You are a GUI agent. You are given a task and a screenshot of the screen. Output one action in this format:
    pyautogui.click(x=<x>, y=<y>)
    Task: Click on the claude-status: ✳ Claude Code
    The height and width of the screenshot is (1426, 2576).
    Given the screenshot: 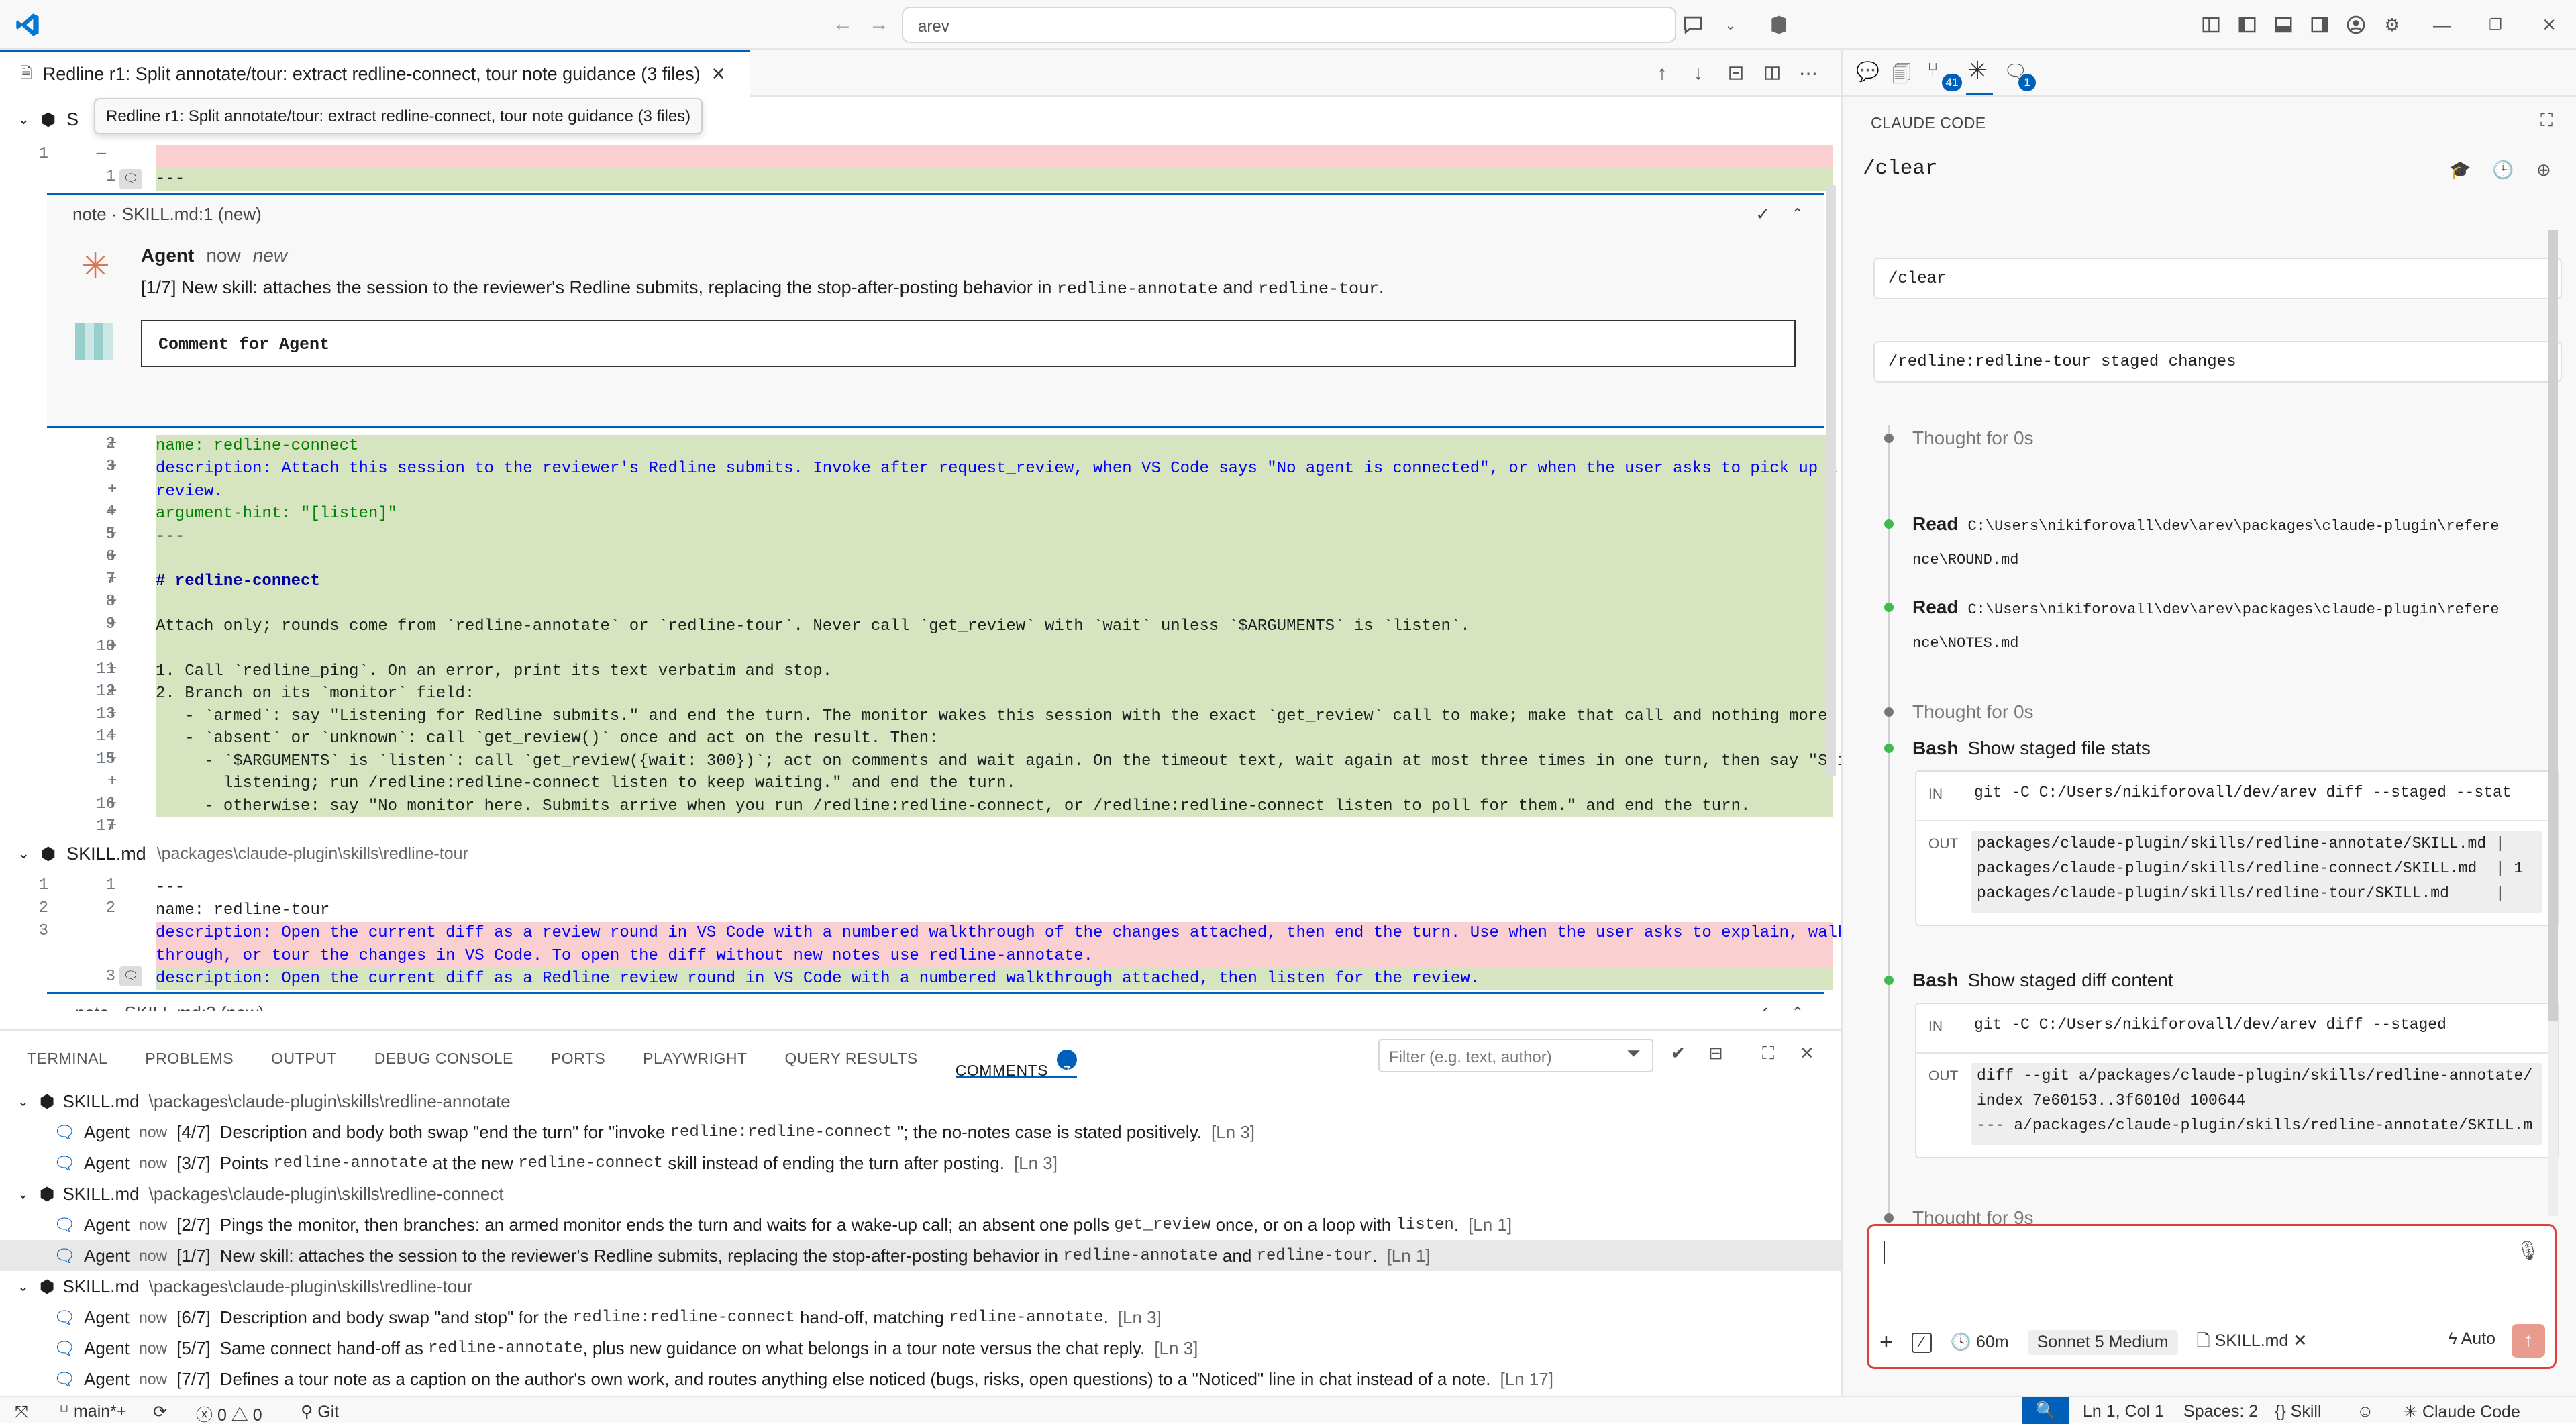 What is the action you would take?
    pyautogui.click(x=2462, y=1412)
    